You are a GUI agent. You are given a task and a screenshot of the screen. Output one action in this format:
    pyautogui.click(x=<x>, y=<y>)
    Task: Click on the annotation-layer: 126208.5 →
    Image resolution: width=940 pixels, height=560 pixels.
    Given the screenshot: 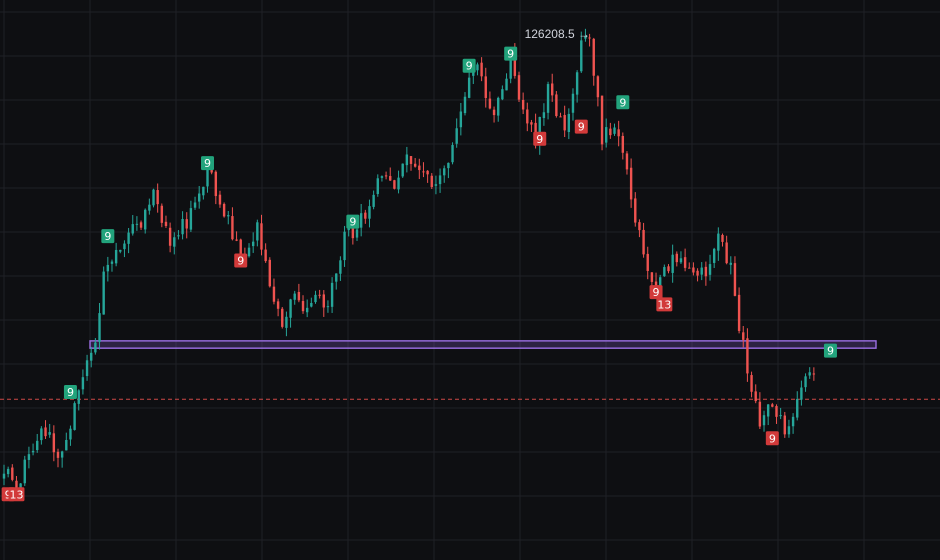 What is the action you would take?
    pyautogui.click(x=557, y=34)
    